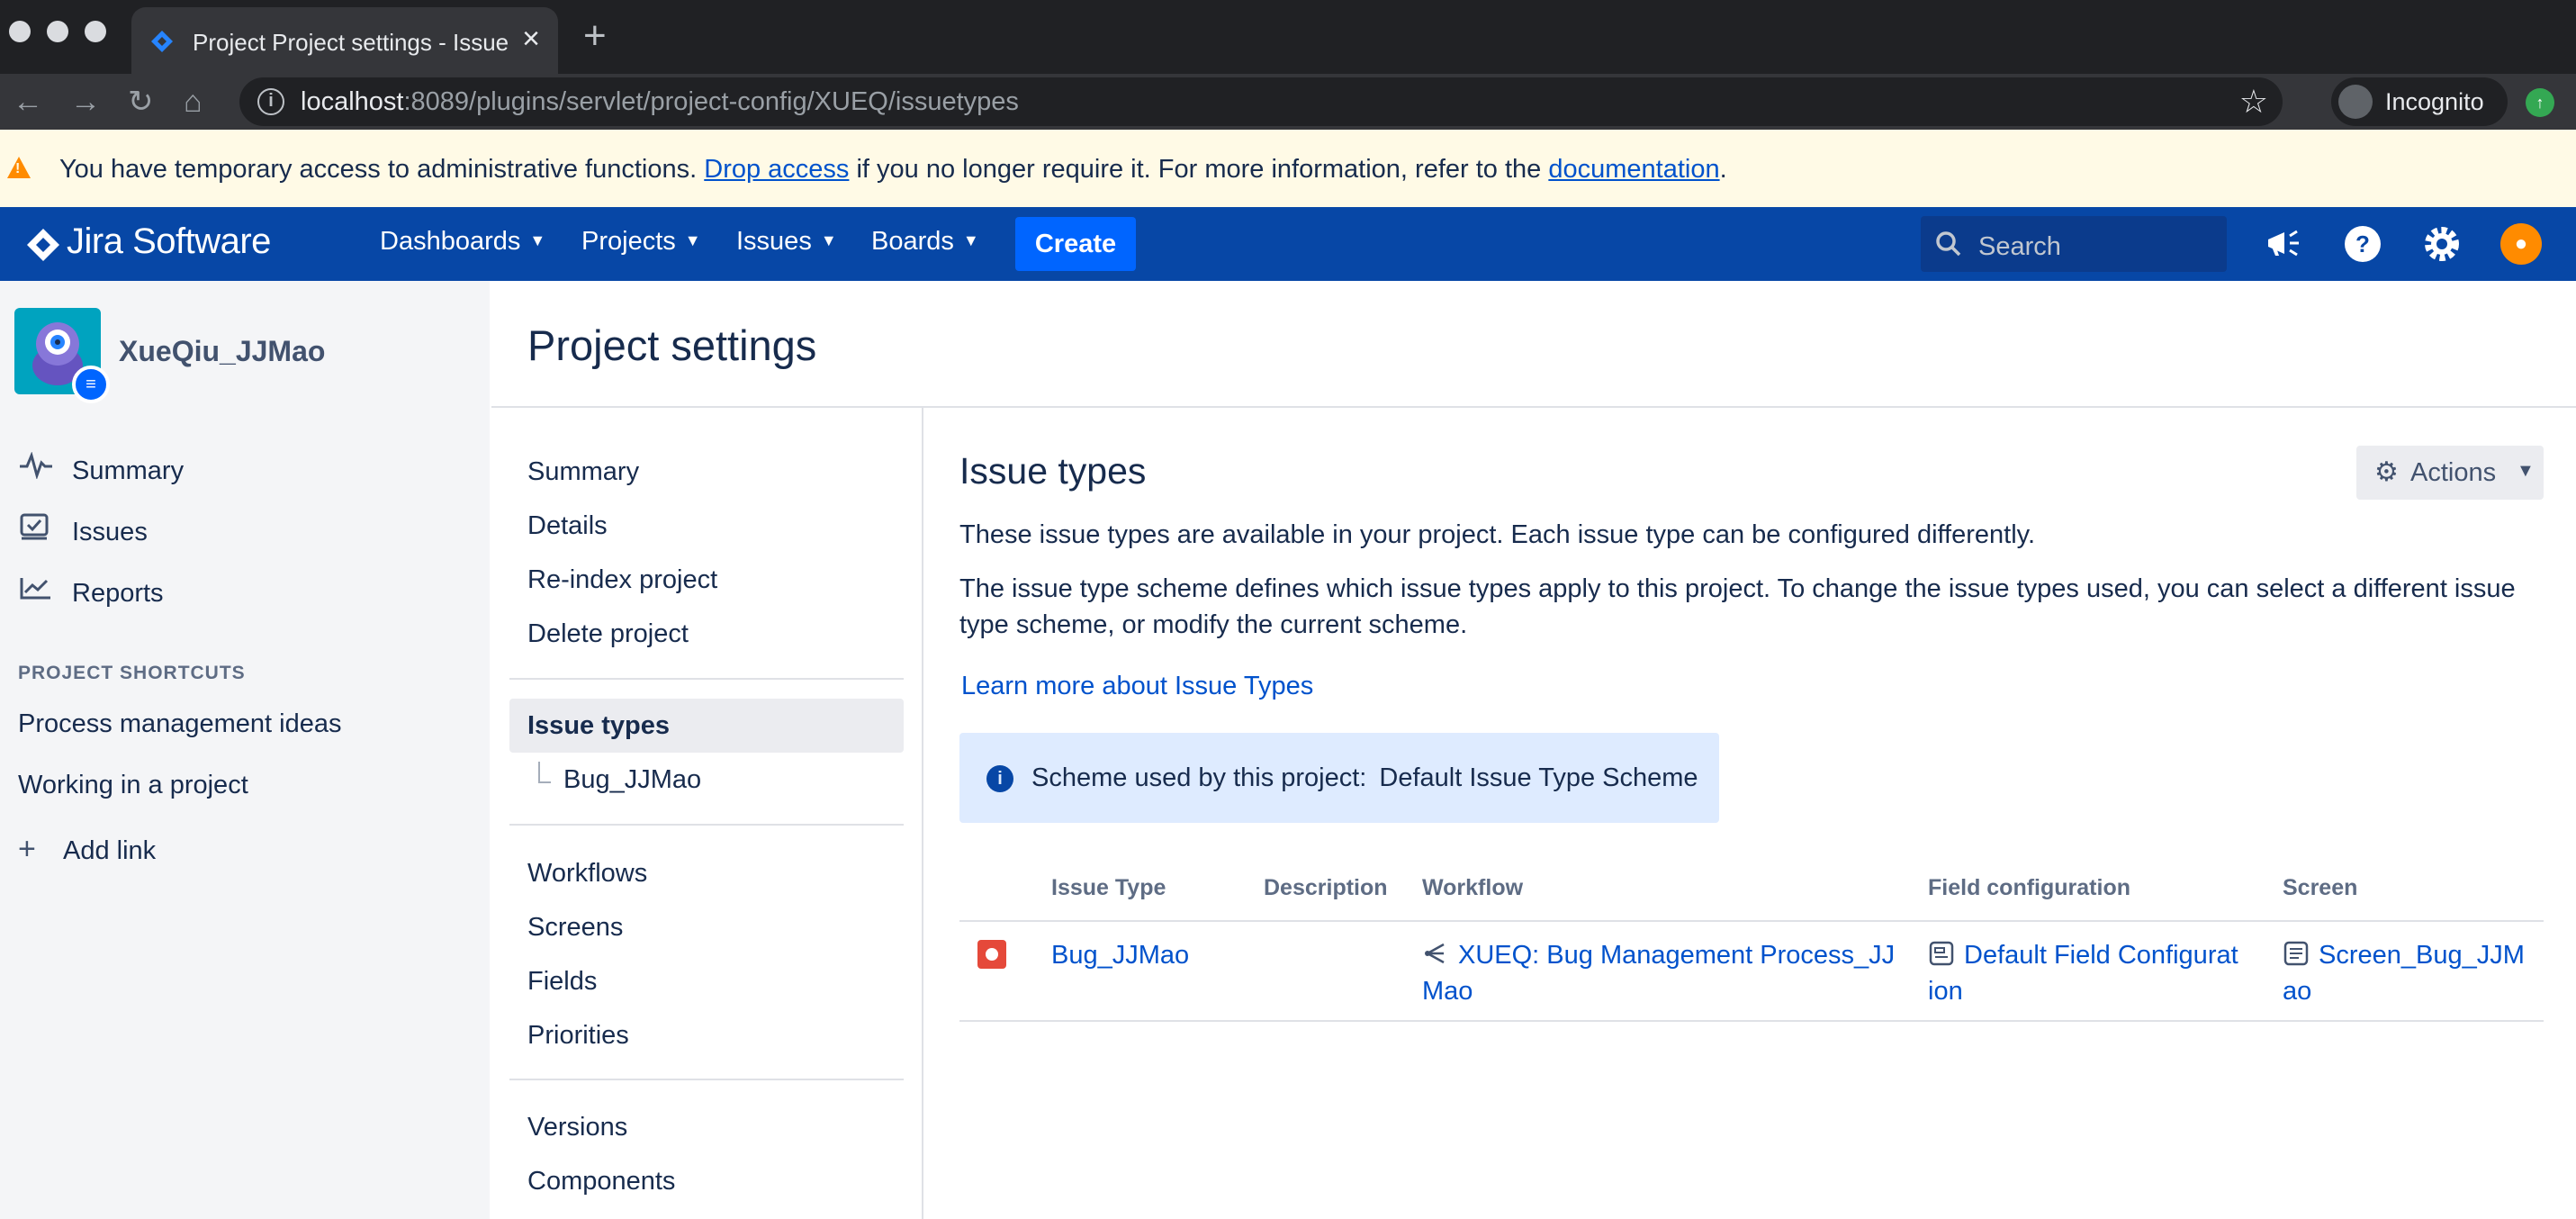 This screenshot has height=1219, width=2576. What do you see at coordinates (87, 850) in the screenshot?
I see `add-link-button: + Add link` at bounding box center [87, 850].